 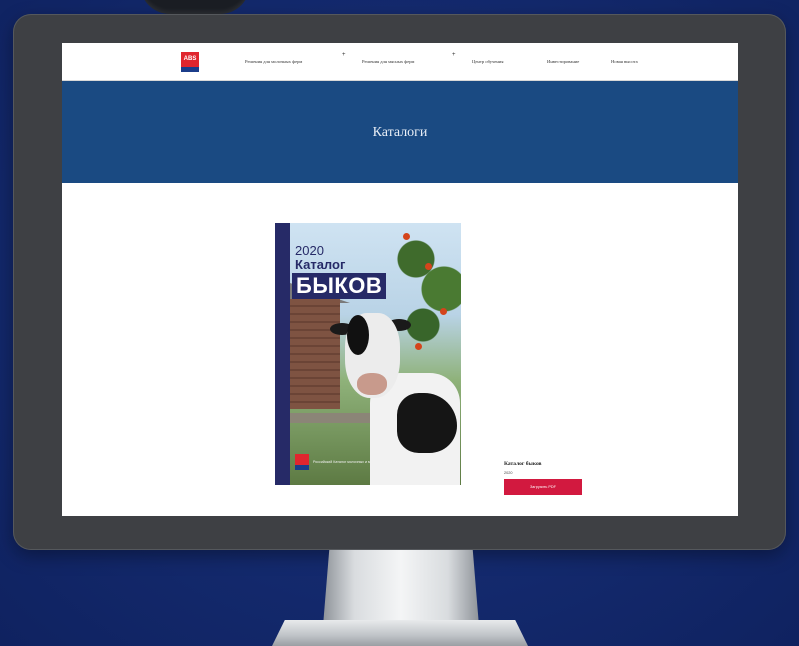 I want to click on cover-title: БЫКОВ, so click(x=339, y=286).